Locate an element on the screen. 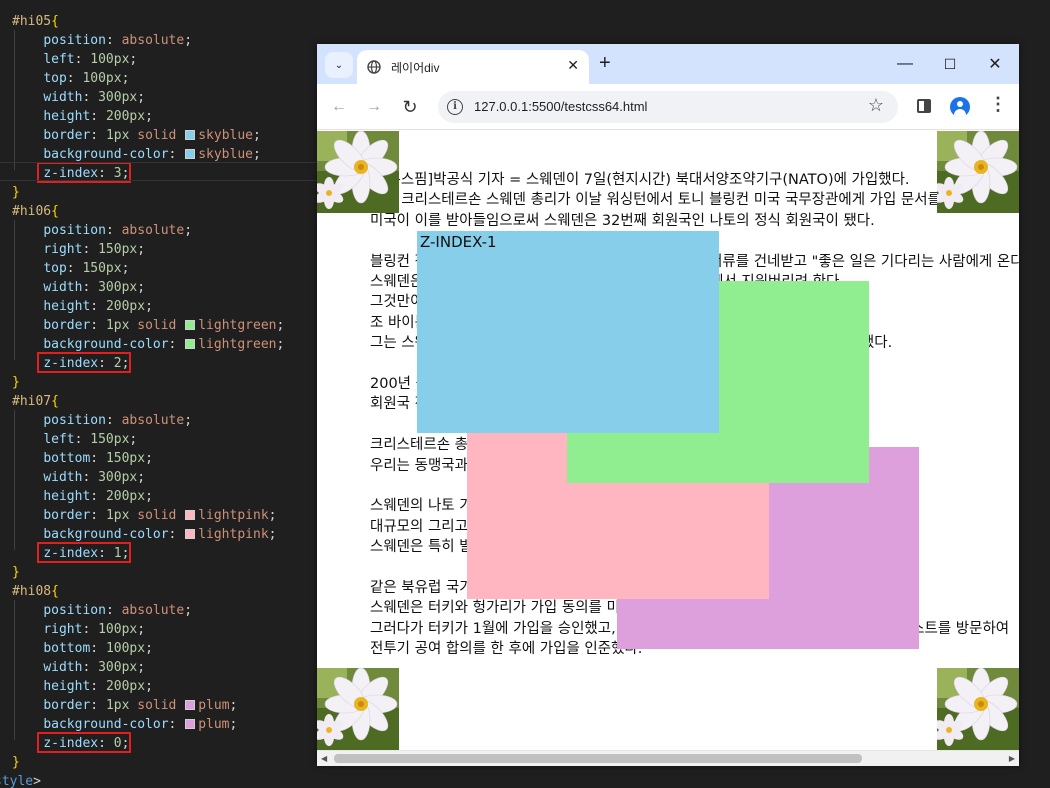 The width and height of the screenshot is (1050, 788). indent-guide is located at coordinates (14, 670).